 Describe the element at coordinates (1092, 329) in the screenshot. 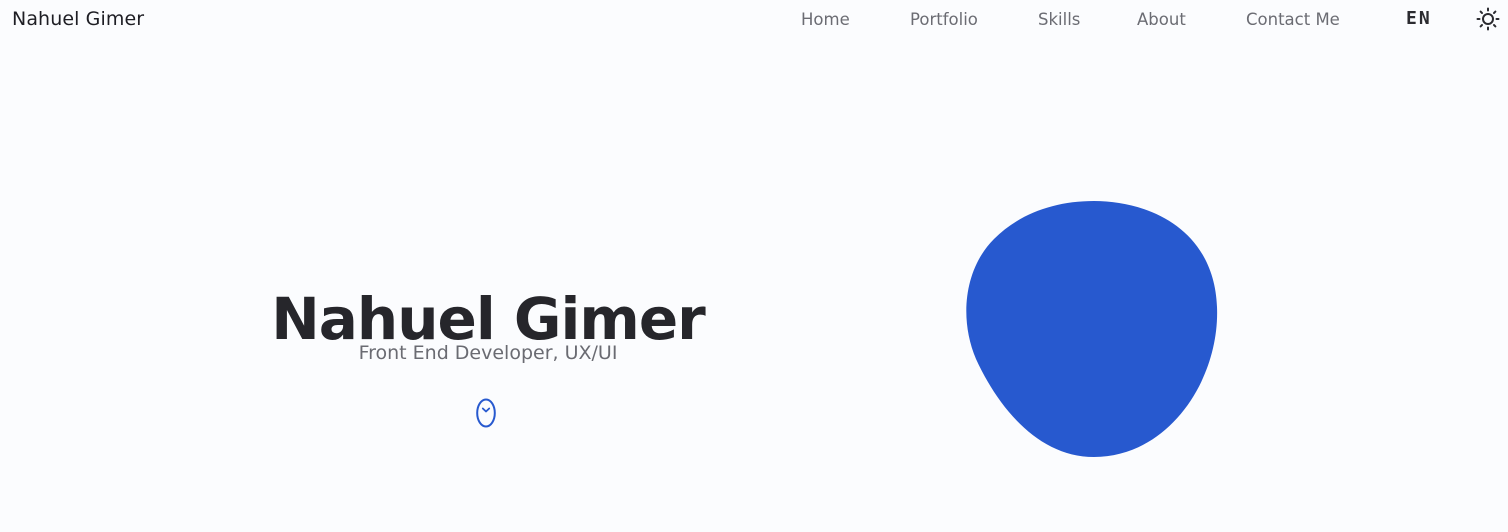

I see `hero-blob-shape` at that location.